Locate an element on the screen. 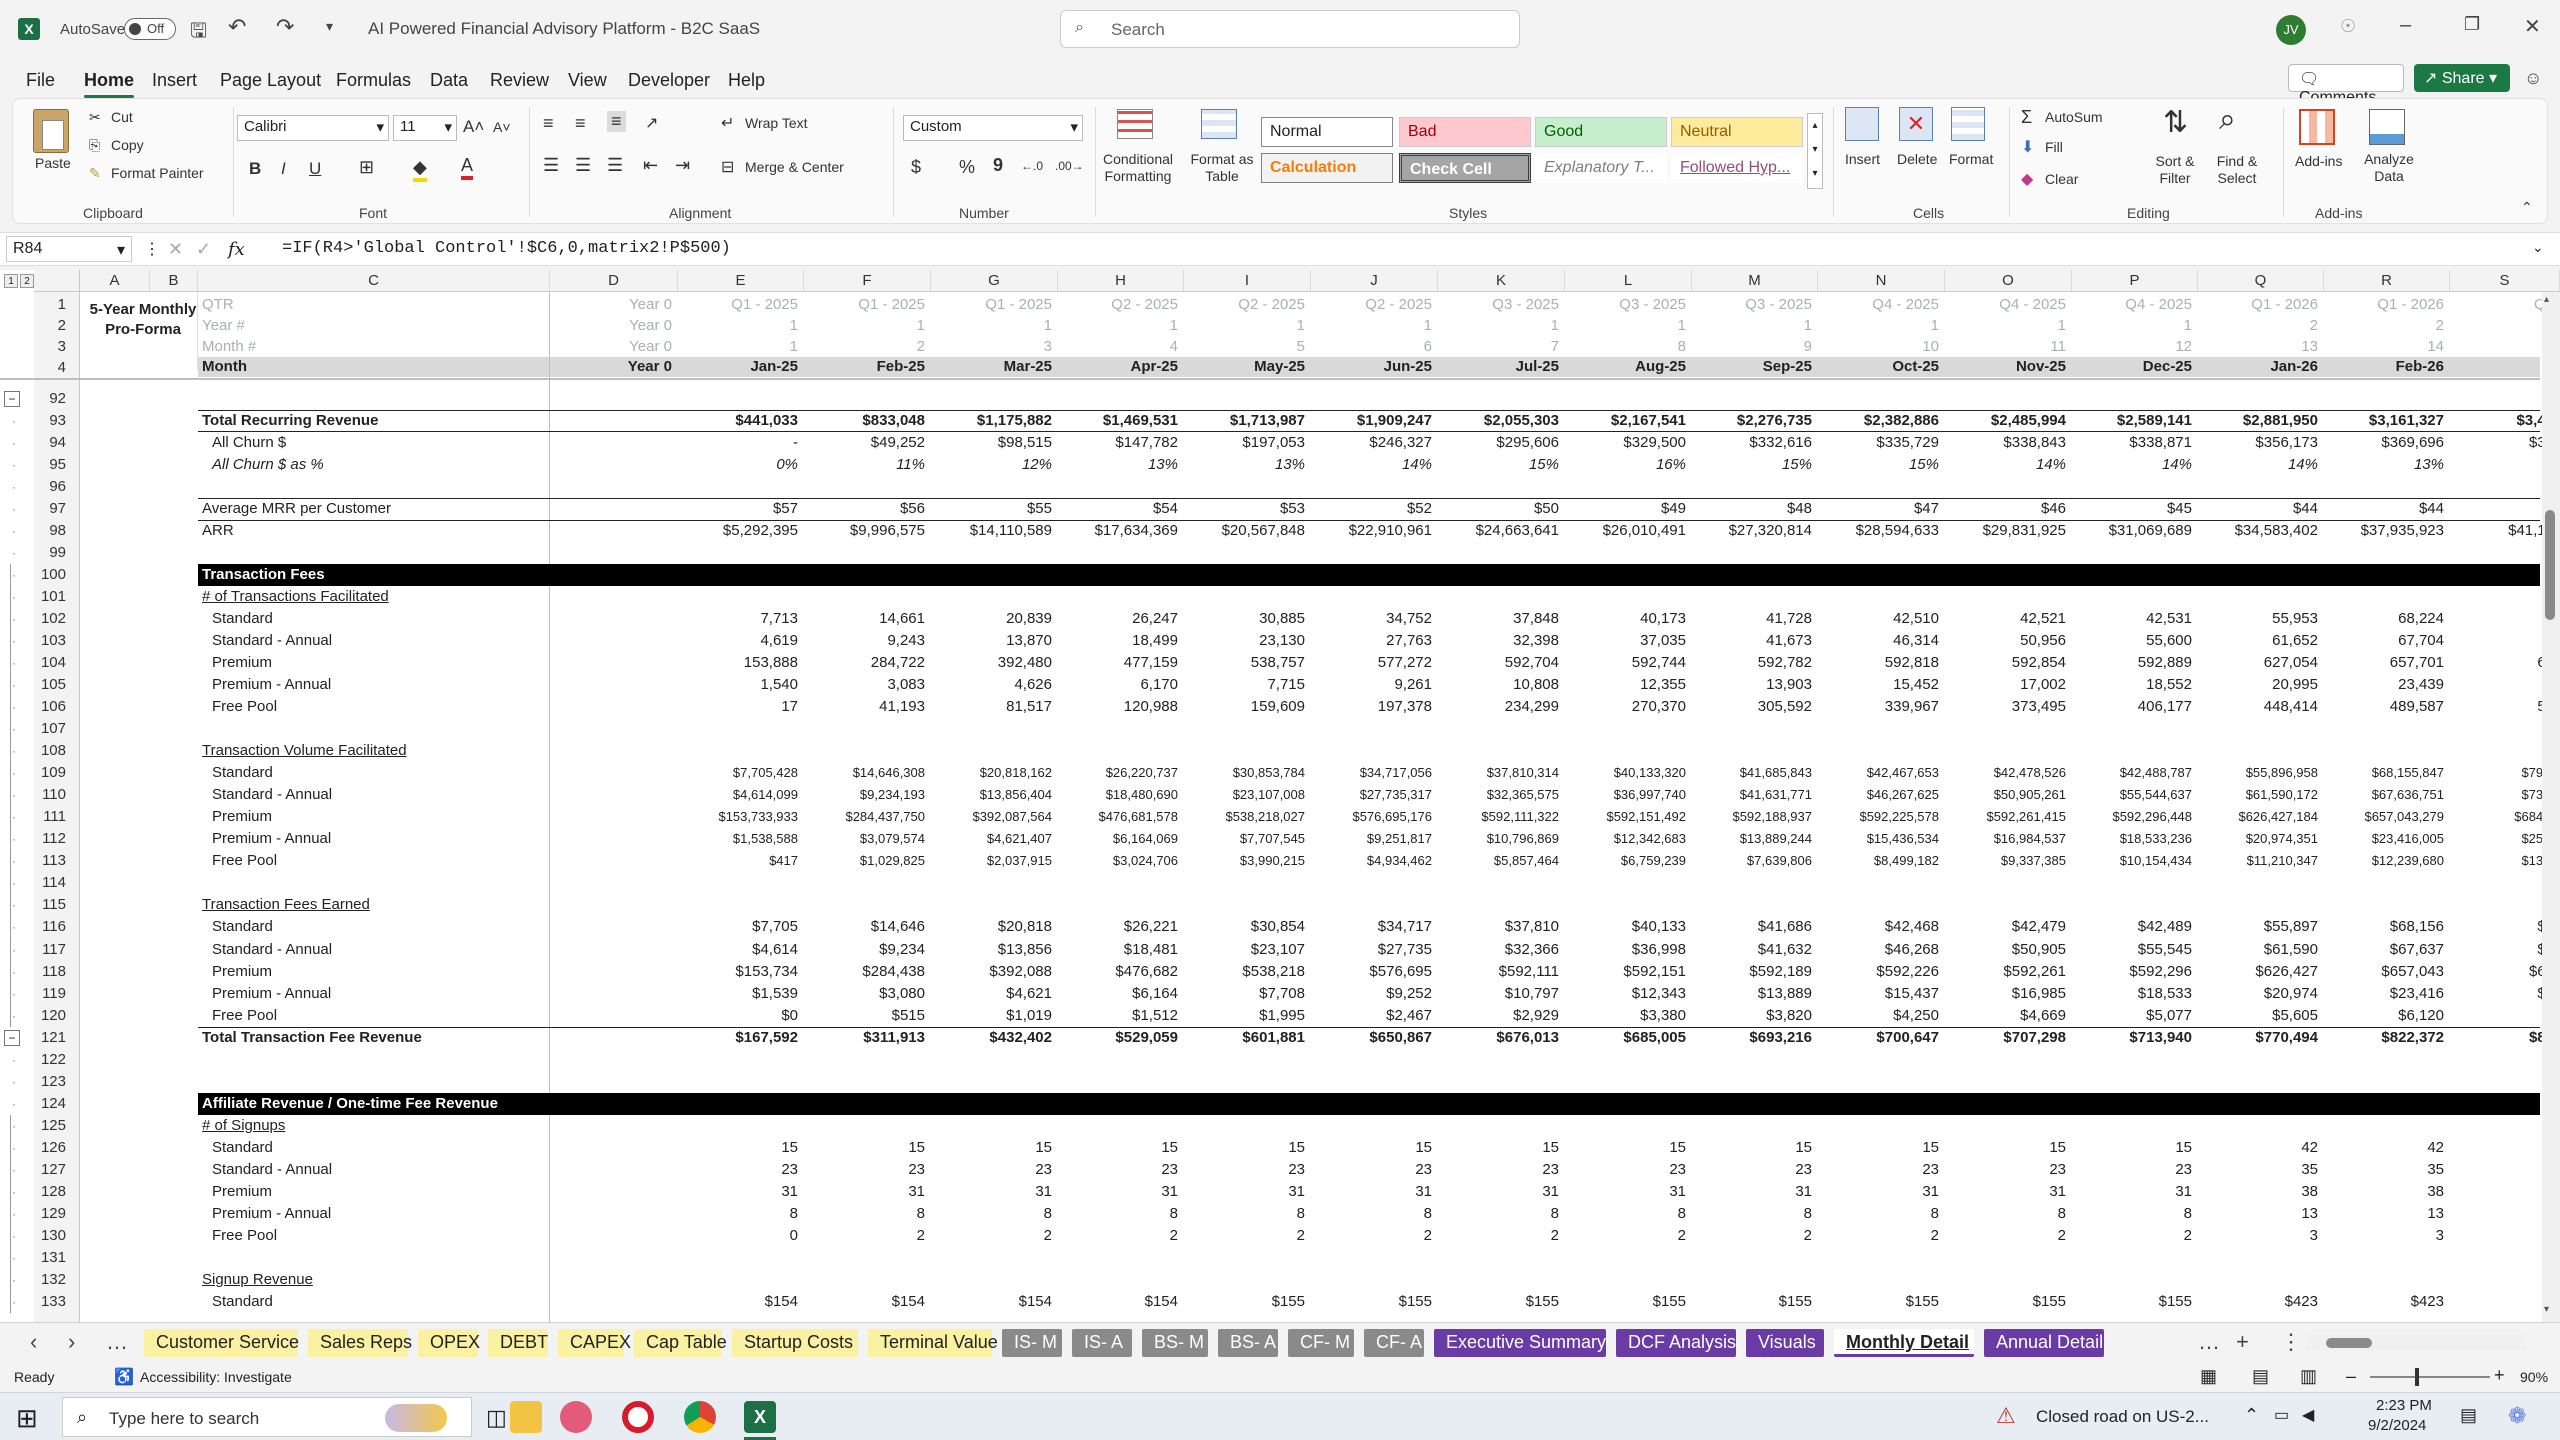  analyze-data-icon is located at coordinates (2387, 127).